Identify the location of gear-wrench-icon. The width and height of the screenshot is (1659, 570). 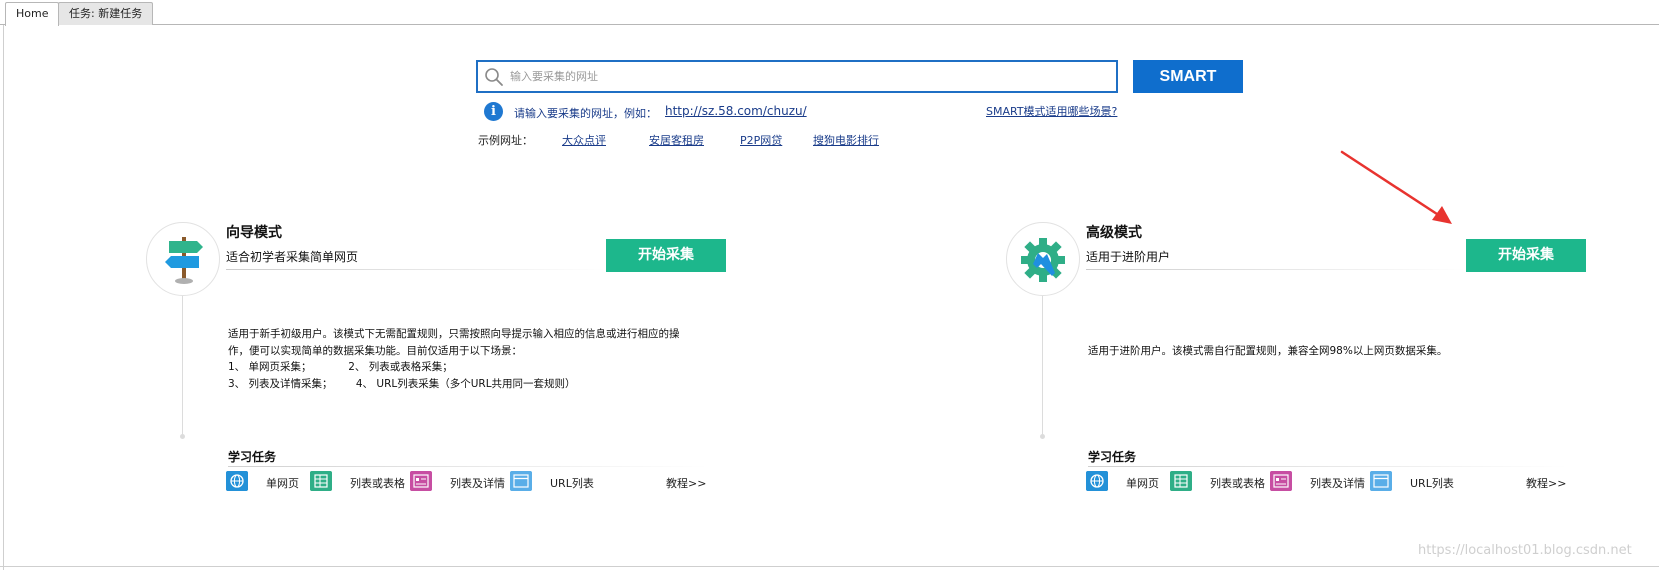
(1043, 260).